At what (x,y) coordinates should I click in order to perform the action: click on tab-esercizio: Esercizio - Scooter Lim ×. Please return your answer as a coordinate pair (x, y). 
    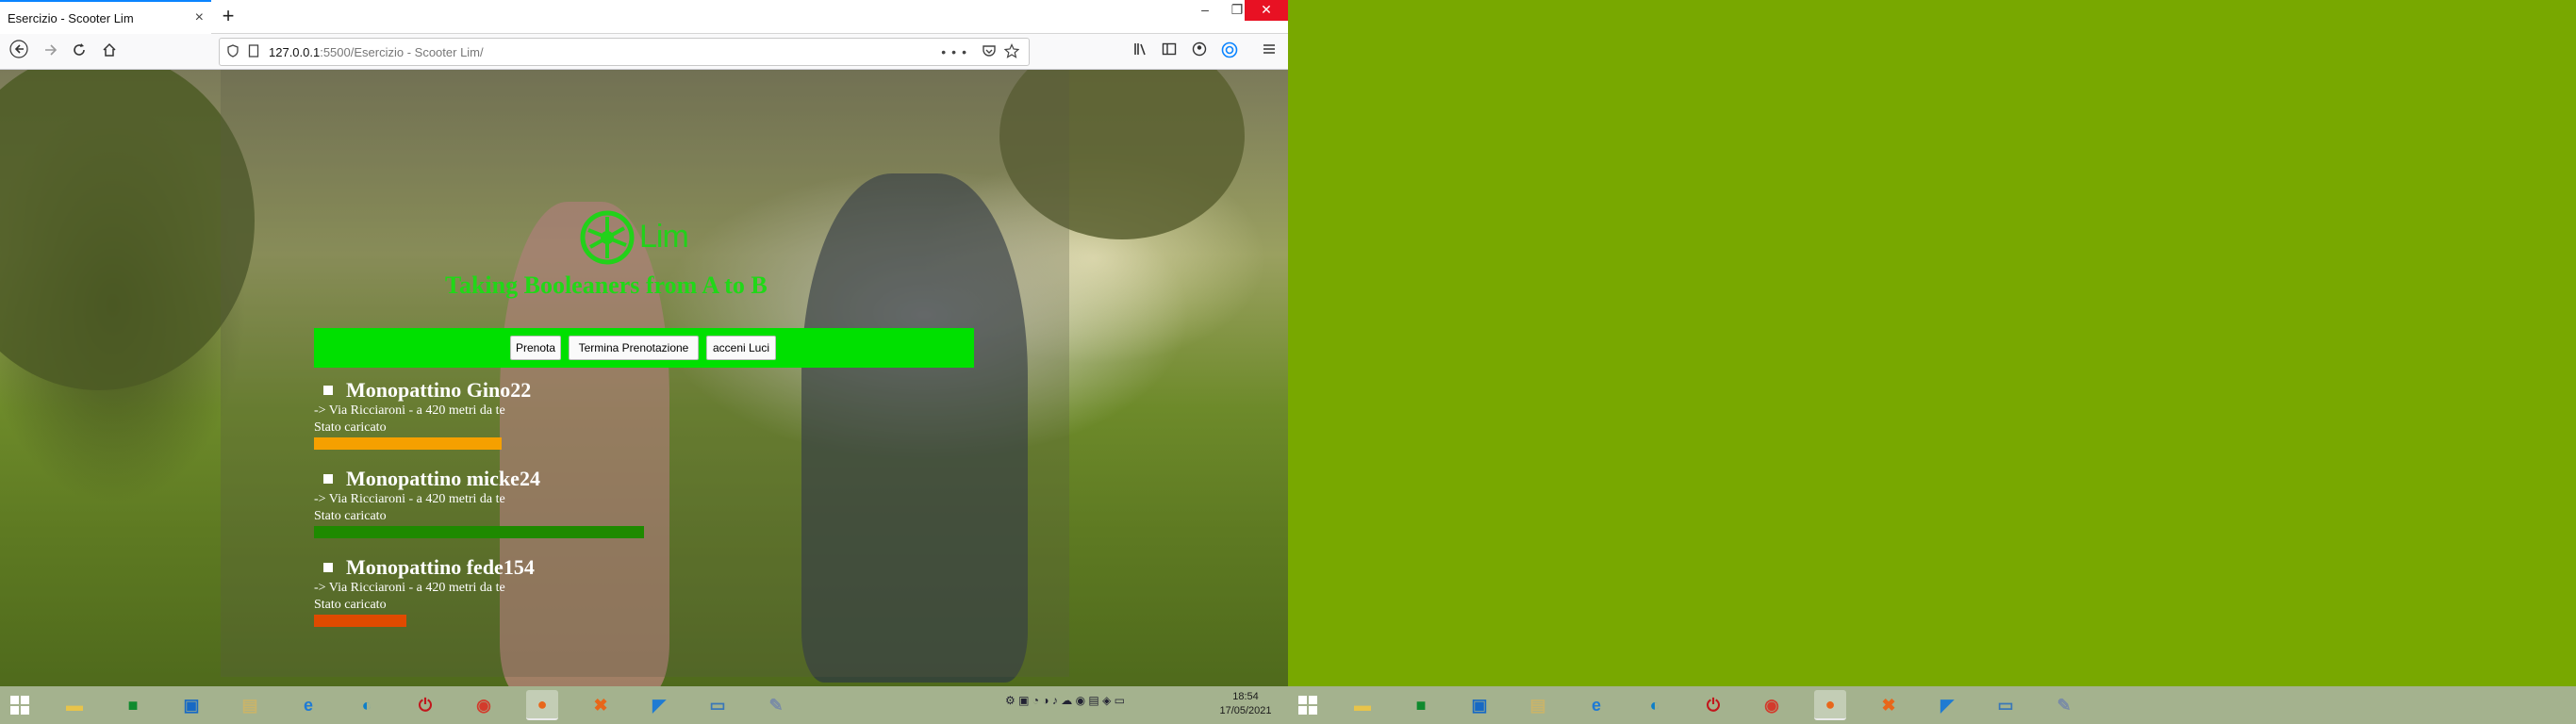
    Looking at the image, I should click on (105, 17).